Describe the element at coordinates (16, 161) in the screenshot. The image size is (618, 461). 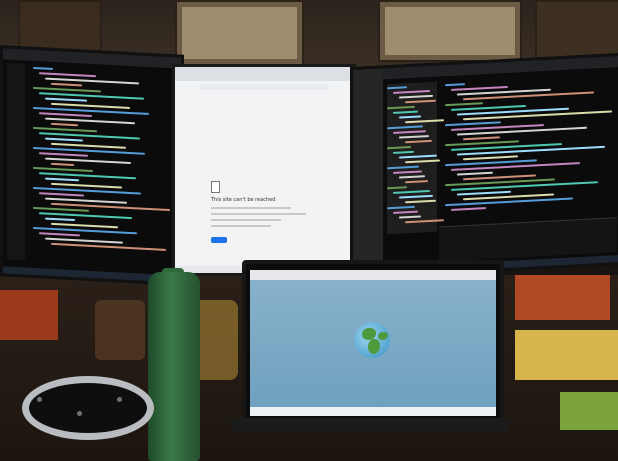
I see `line-number-gutter` at that location.